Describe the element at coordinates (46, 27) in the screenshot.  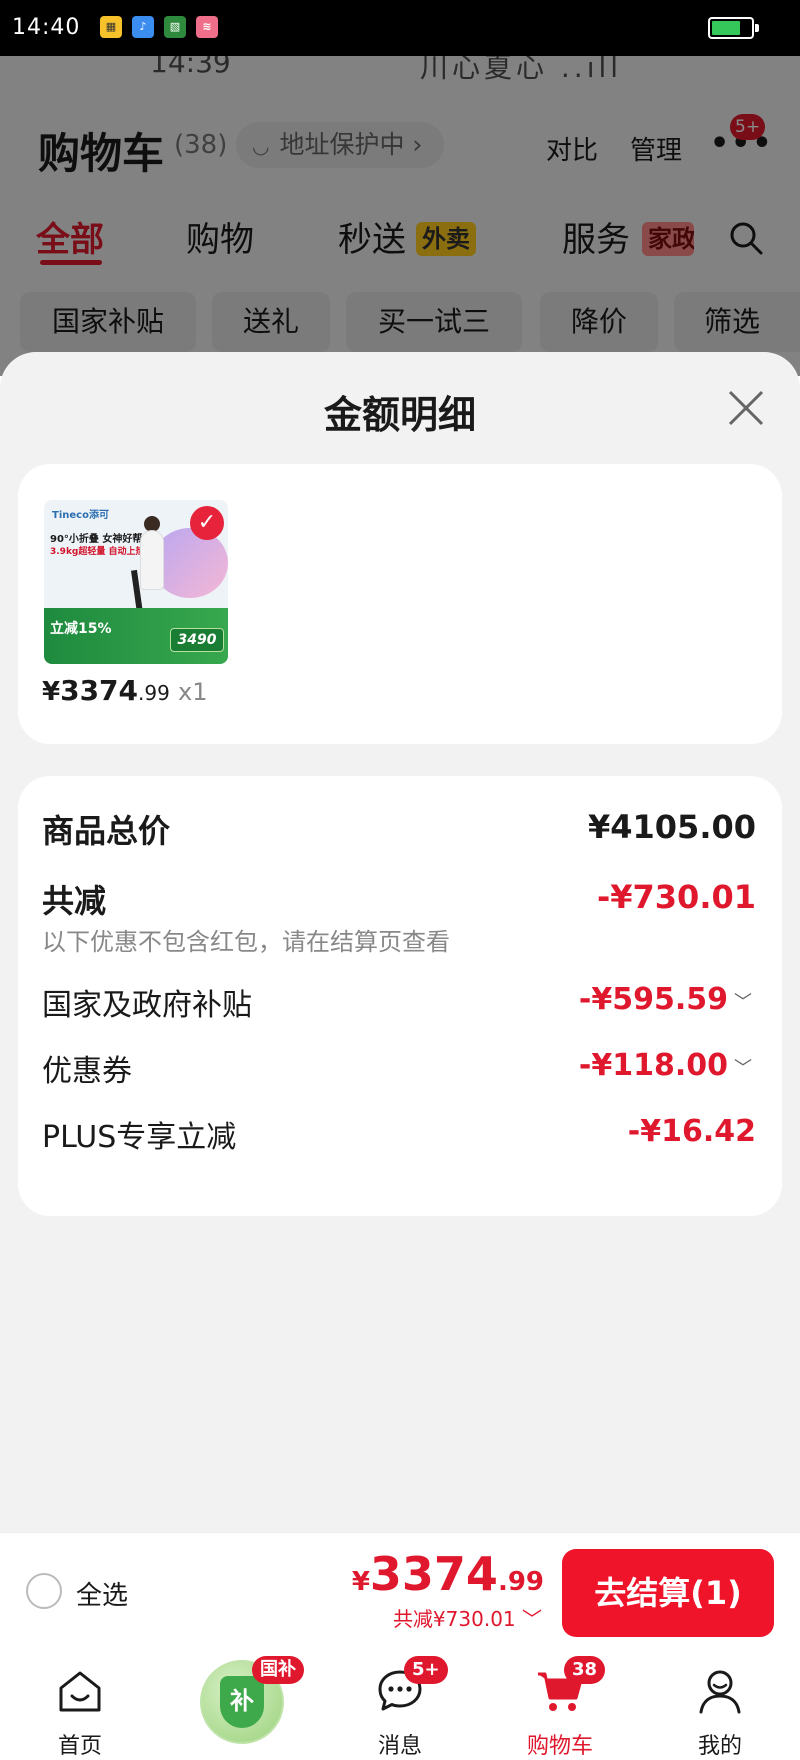
I see `status-time: 14:40` at that location.